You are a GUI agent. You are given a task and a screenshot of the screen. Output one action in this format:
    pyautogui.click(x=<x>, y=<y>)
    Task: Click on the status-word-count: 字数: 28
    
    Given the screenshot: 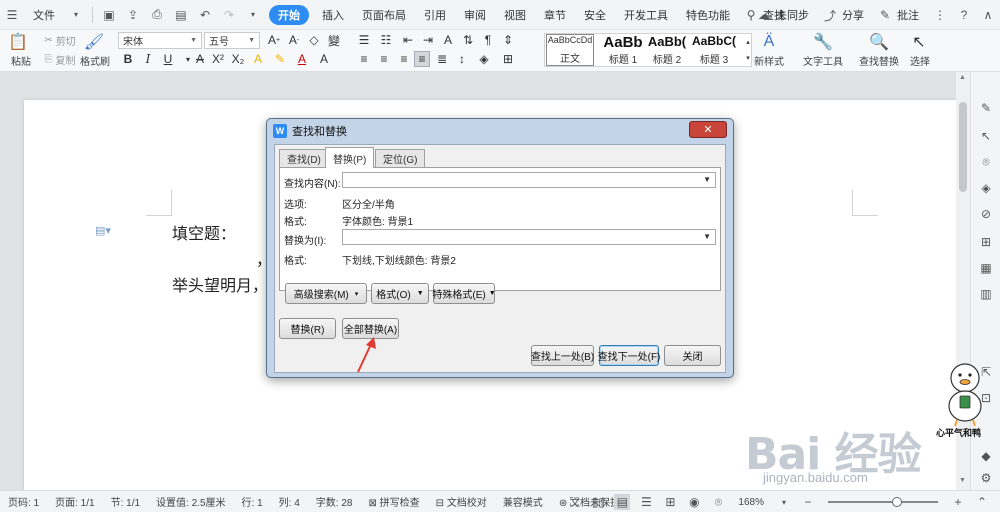 What is the action you would take?
    pyautogui.click(x=334, y=501)
    